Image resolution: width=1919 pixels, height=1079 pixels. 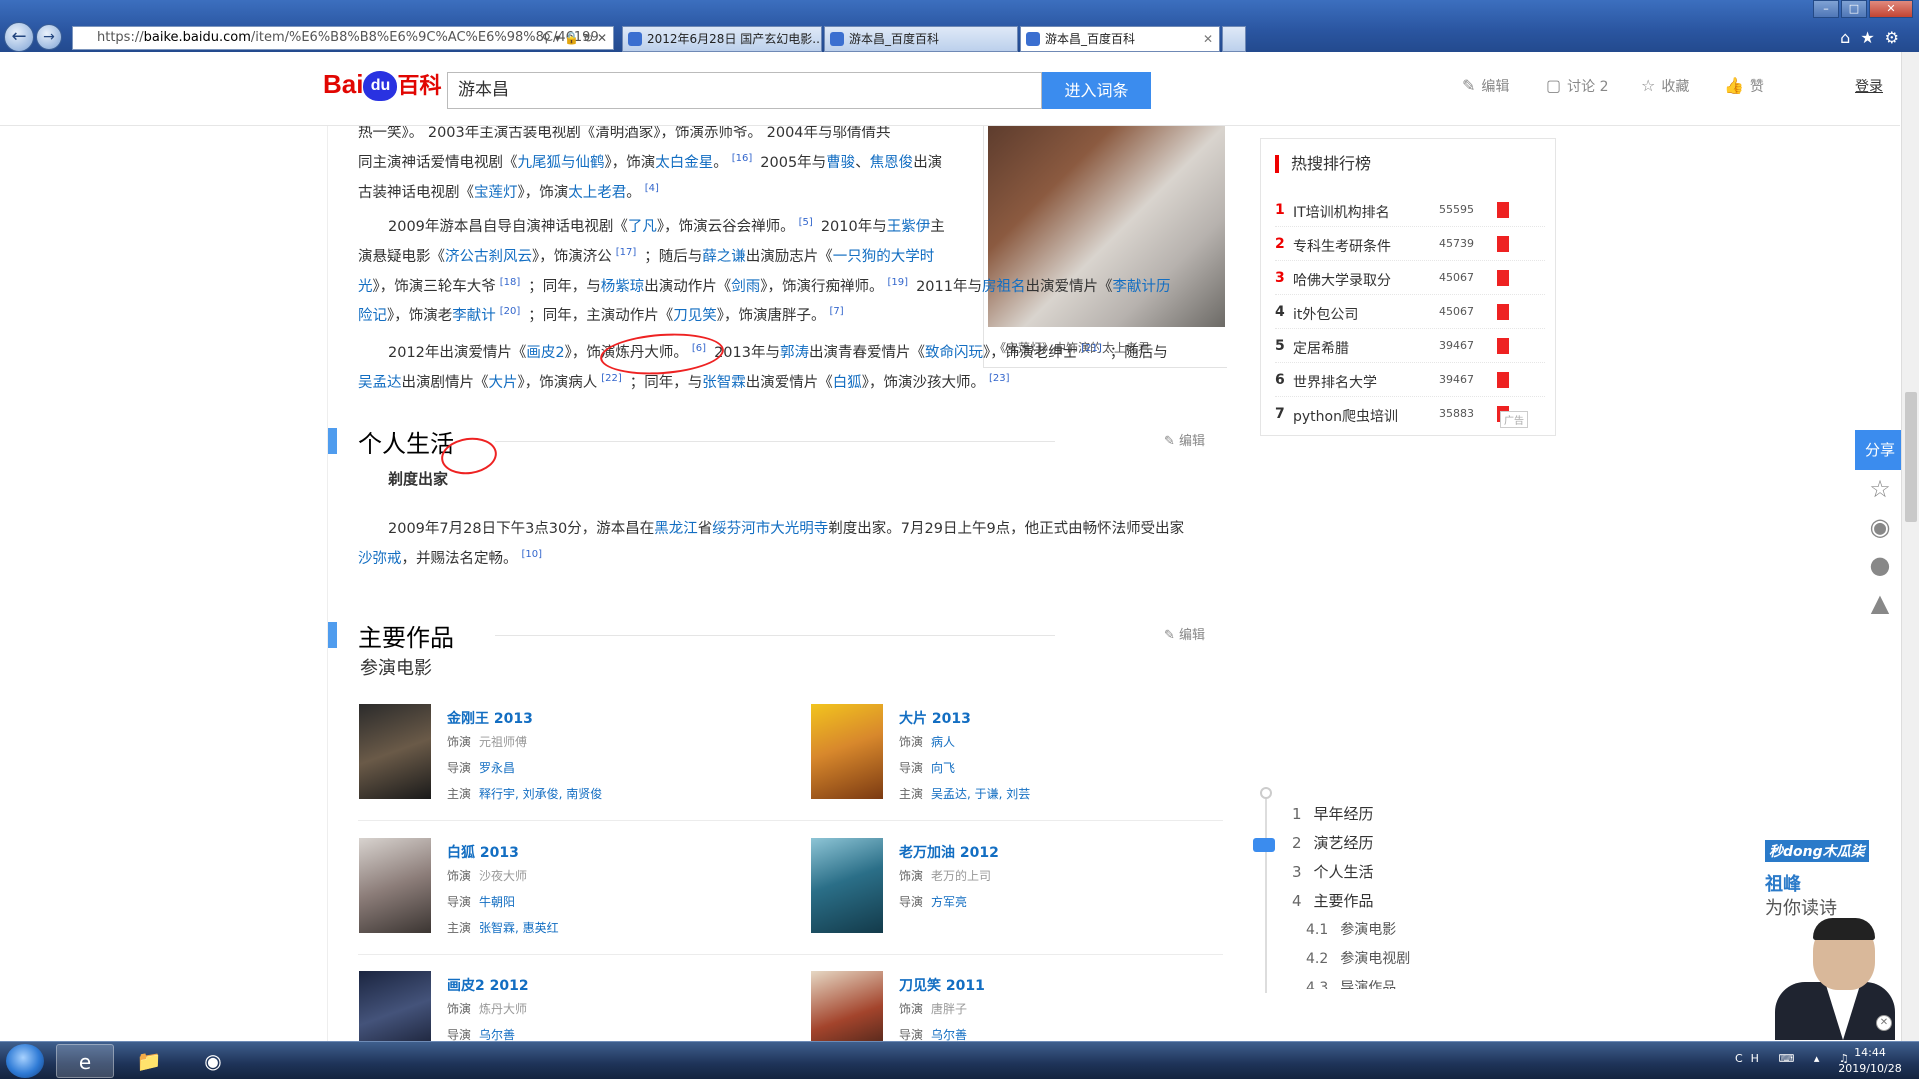 What do you see at coordinates (483, 852) in the screenshot?
I see `work-title: 白狐 2013` at bounding box center [483, 852].